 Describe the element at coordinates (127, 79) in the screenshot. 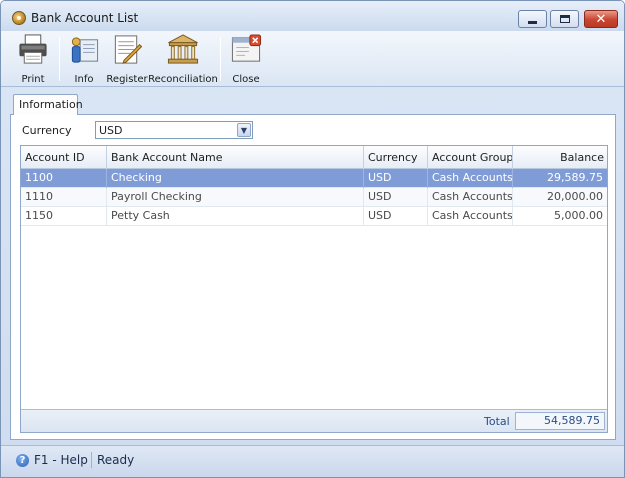

I see `register-label: Register` at that location.